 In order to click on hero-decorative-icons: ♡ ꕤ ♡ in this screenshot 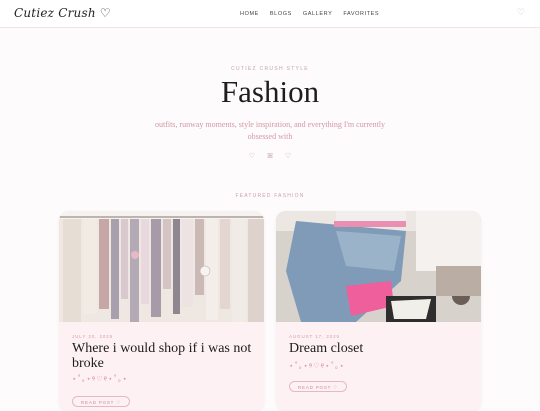, I will do `click(270, 156)`.